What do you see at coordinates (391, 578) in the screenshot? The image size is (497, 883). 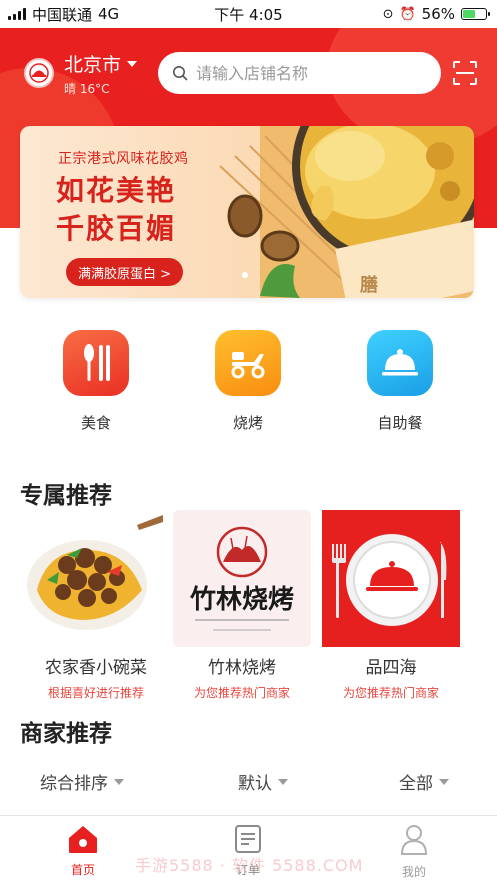 I see `rec-image-plate` at bounding box center [391, 578].